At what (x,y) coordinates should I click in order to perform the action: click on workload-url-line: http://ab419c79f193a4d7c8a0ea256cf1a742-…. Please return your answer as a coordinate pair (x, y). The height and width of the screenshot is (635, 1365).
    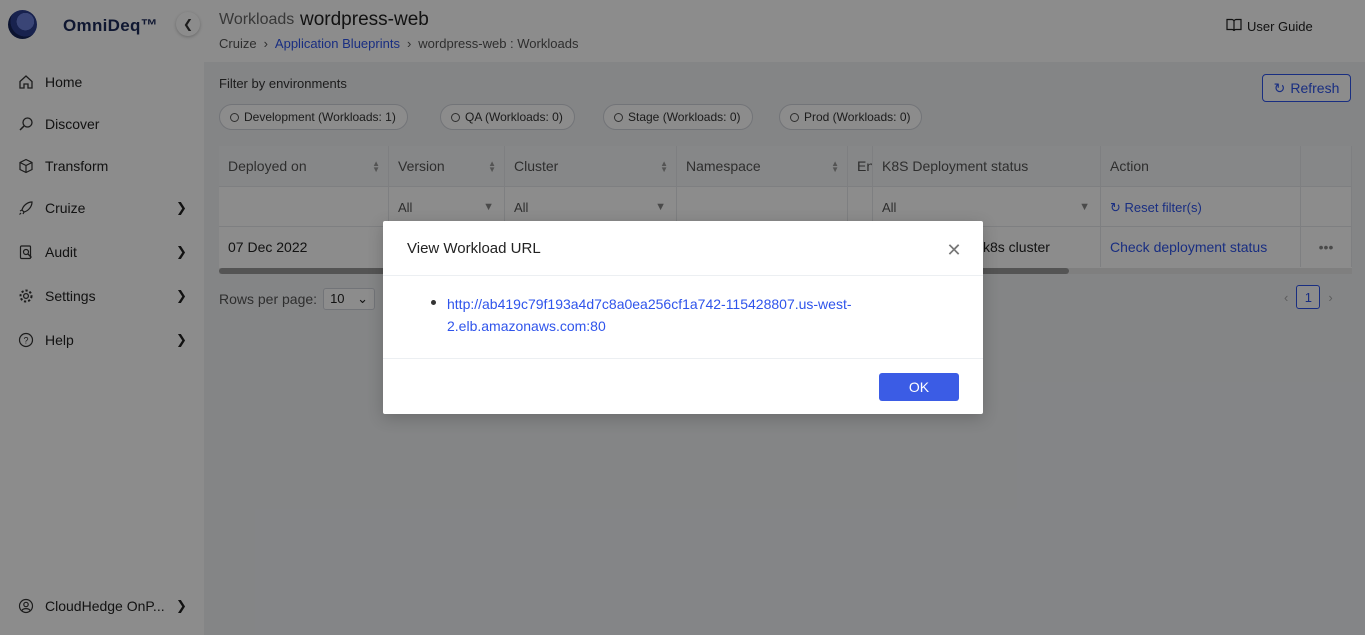
    Looking at the image, I should click on (649, 304).